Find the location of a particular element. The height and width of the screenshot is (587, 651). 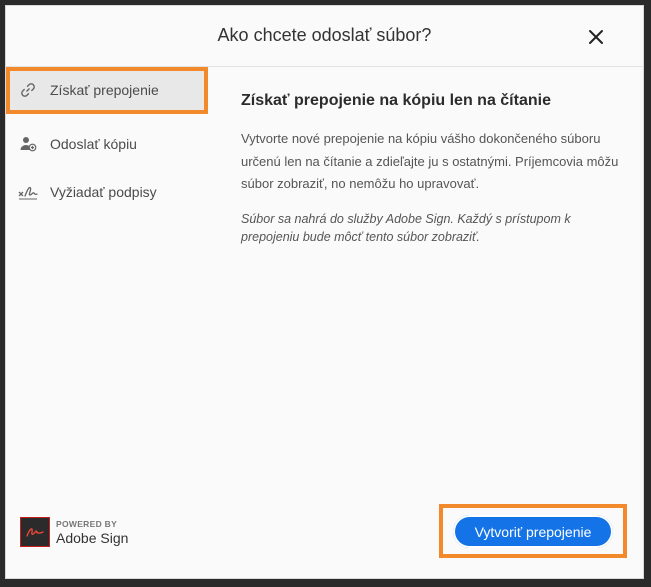

close-icon is located at coordinates (596, 37).